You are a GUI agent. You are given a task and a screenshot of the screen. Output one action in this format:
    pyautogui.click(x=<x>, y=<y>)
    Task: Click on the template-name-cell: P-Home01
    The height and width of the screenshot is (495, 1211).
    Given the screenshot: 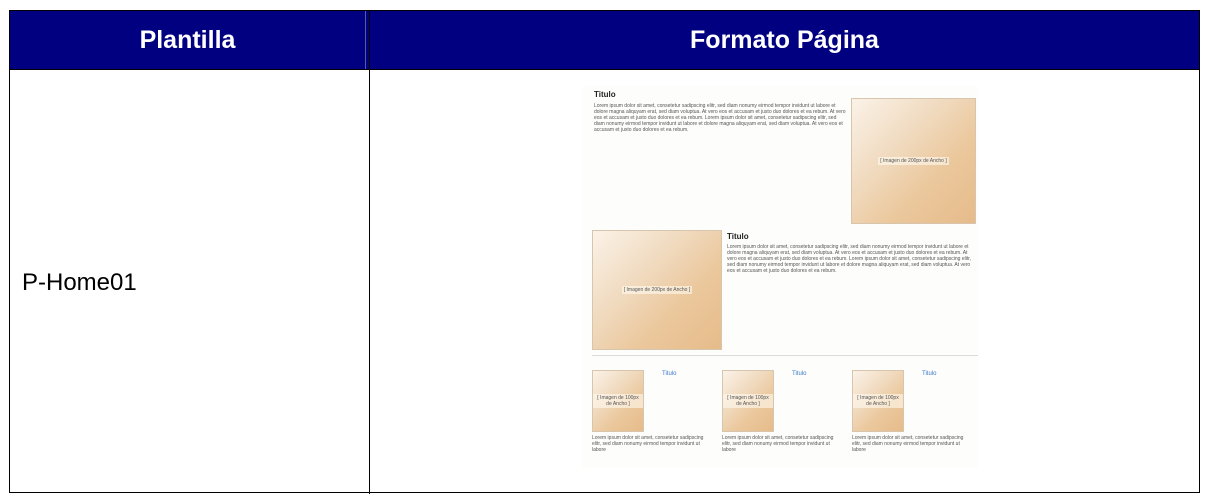 What is the action you would take?
    pyautogui.click(x=79, y=282)
    